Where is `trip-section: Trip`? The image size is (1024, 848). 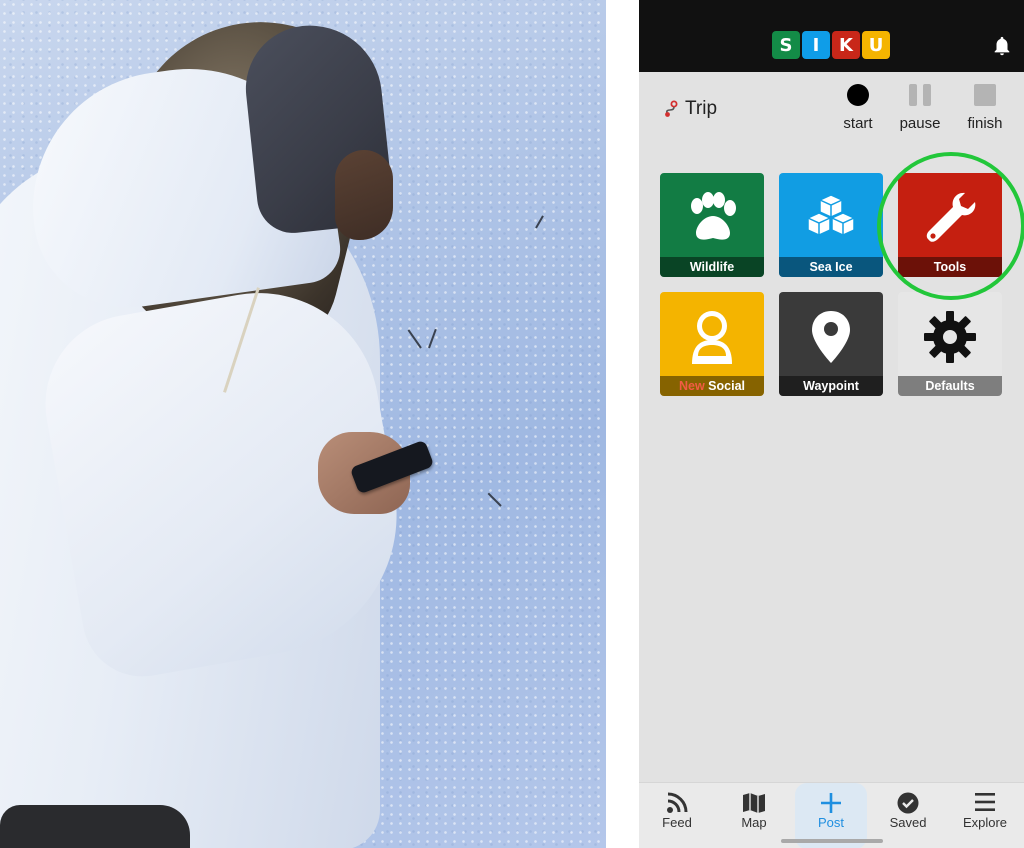 trip-section: Trip is located at coordinates (690, 109).